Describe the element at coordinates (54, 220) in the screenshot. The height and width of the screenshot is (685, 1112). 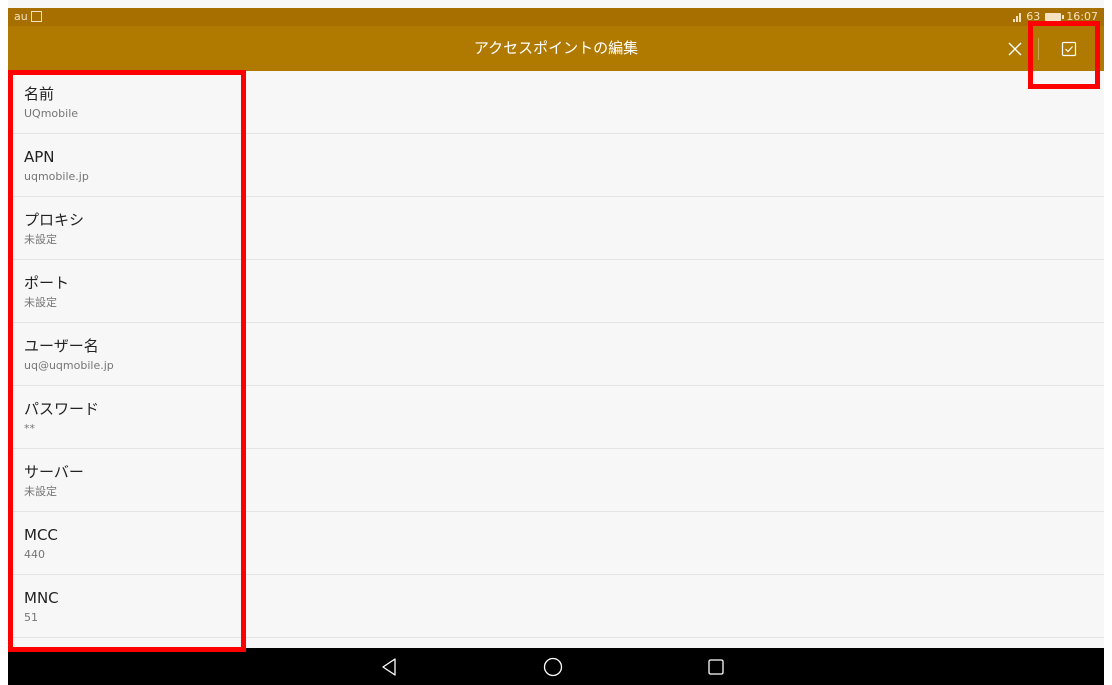
I see `field-label: プロキシ` at that location.